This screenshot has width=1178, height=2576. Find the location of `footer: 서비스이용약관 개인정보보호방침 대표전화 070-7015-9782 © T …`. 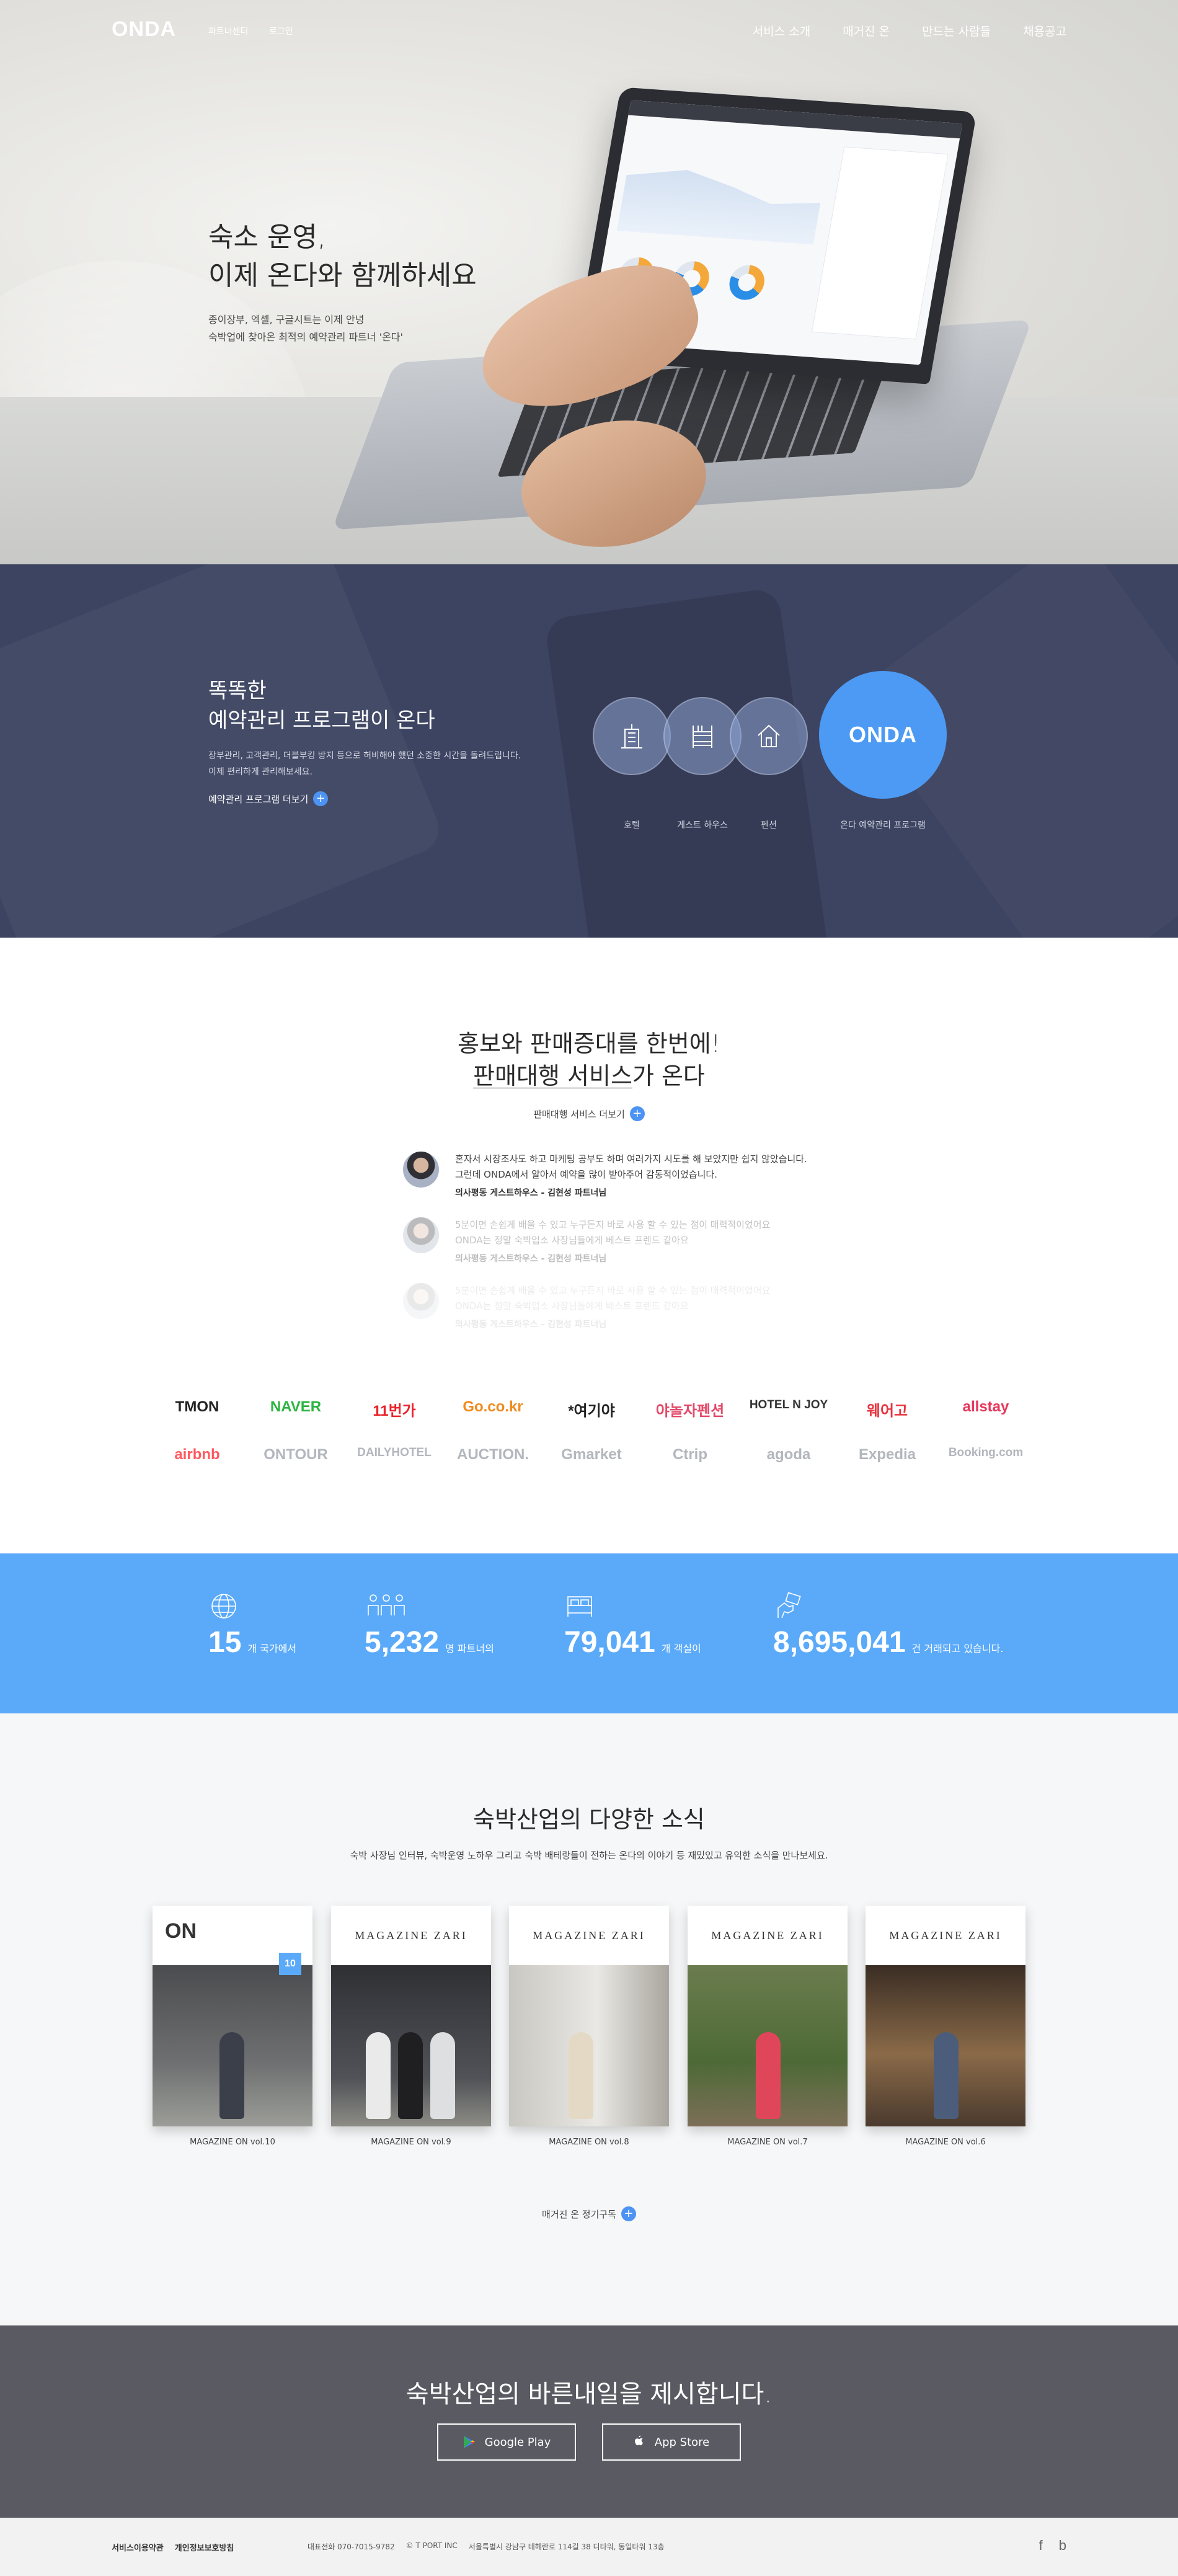

footer: 서비스이용약관 개인정보보호방침 대표전화 070-7015-9782 © T … is located at coordinates (589, 2547).